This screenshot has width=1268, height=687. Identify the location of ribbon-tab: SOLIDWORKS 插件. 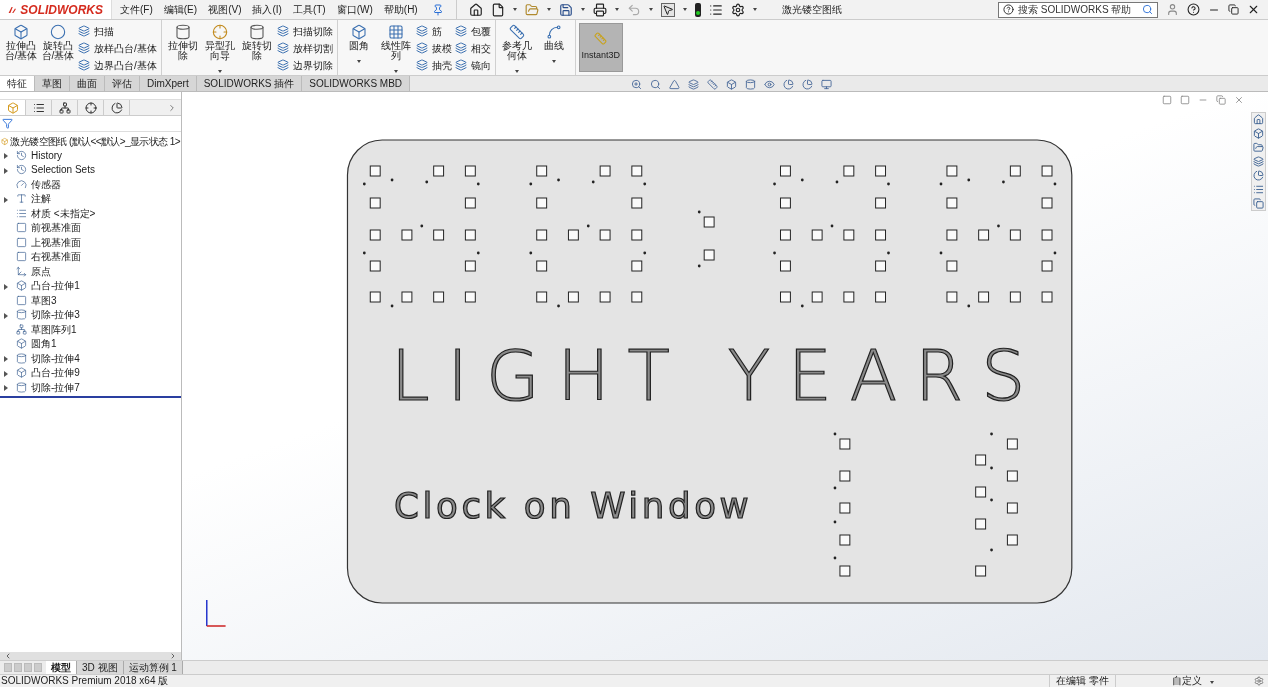
(249, 83).